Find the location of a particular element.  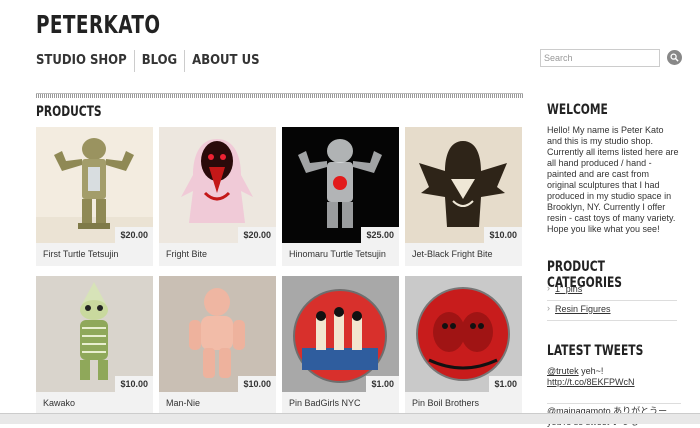

product-card: $10.00 Man-Nie is located at coordinates (217, 345).